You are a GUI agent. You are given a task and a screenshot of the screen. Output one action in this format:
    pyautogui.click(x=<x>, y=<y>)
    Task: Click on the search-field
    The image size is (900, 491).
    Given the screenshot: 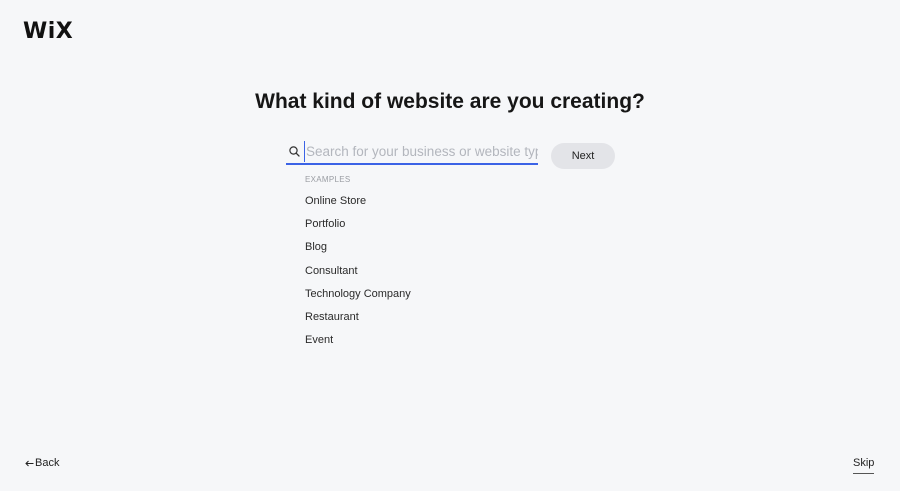 What is the action you would take?
    pyautogui.click(x=412, y=152)
    